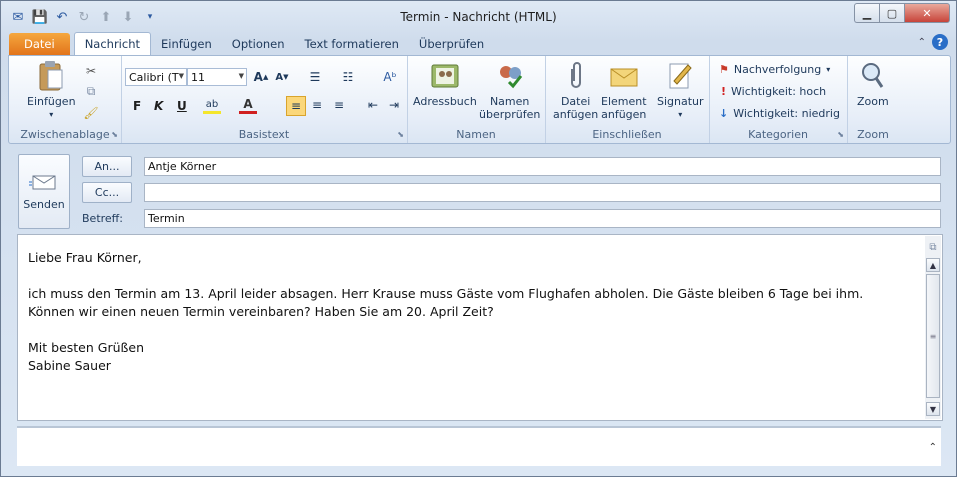  What do you see at coordinates (575, 91) in the screenshot?
I see `attach-file-button: Datei anfügen` at bounding box center [575, 91].